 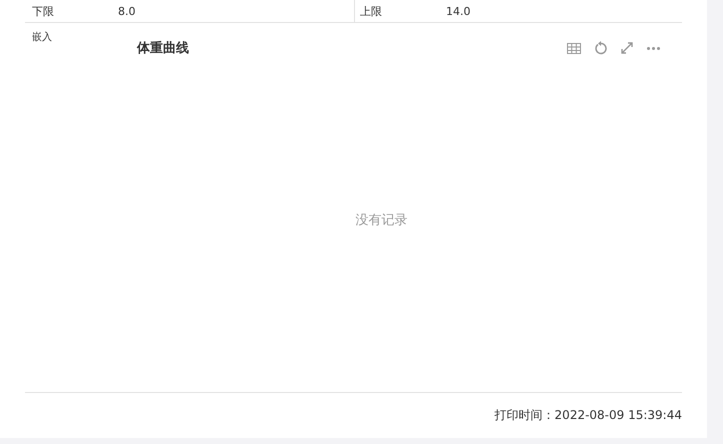 What do you see at coordinates (43, 11) in the screenshot?
I see `field-label: 下限` at bounding box center [43, 11].